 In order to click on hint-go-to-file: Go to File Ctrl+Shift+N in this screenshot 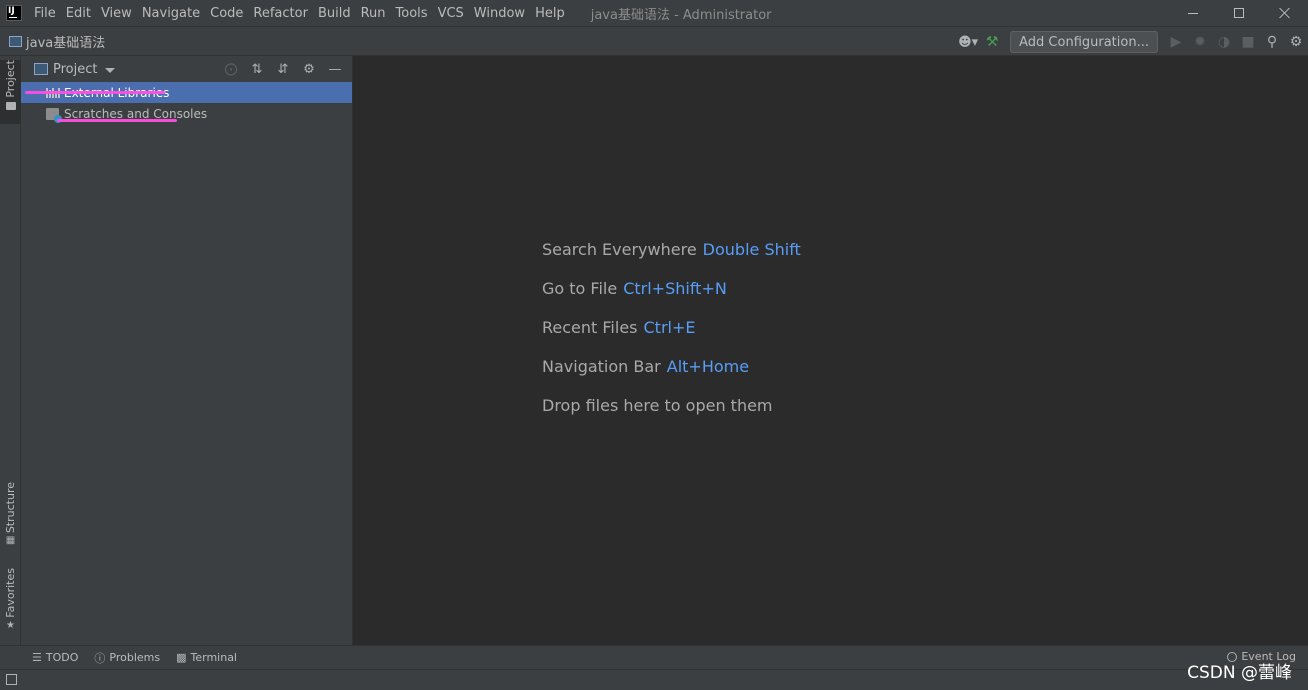, I will do `click(634, 288)`.